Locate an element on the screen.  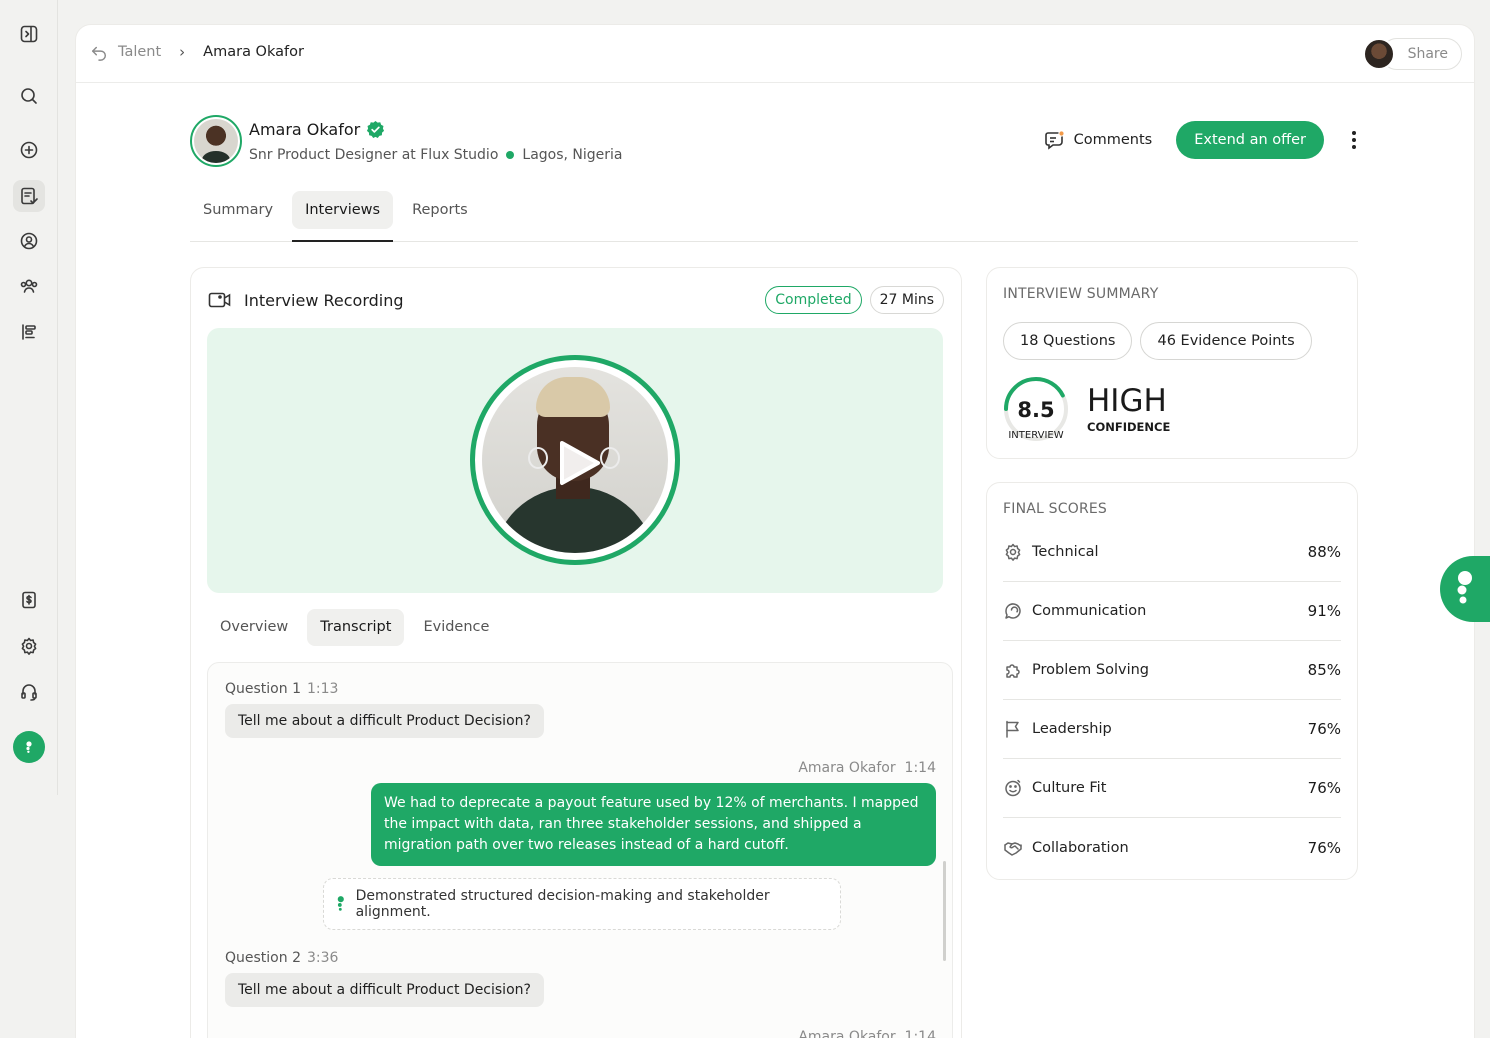
play-icon is located at coordinates (579, 463).